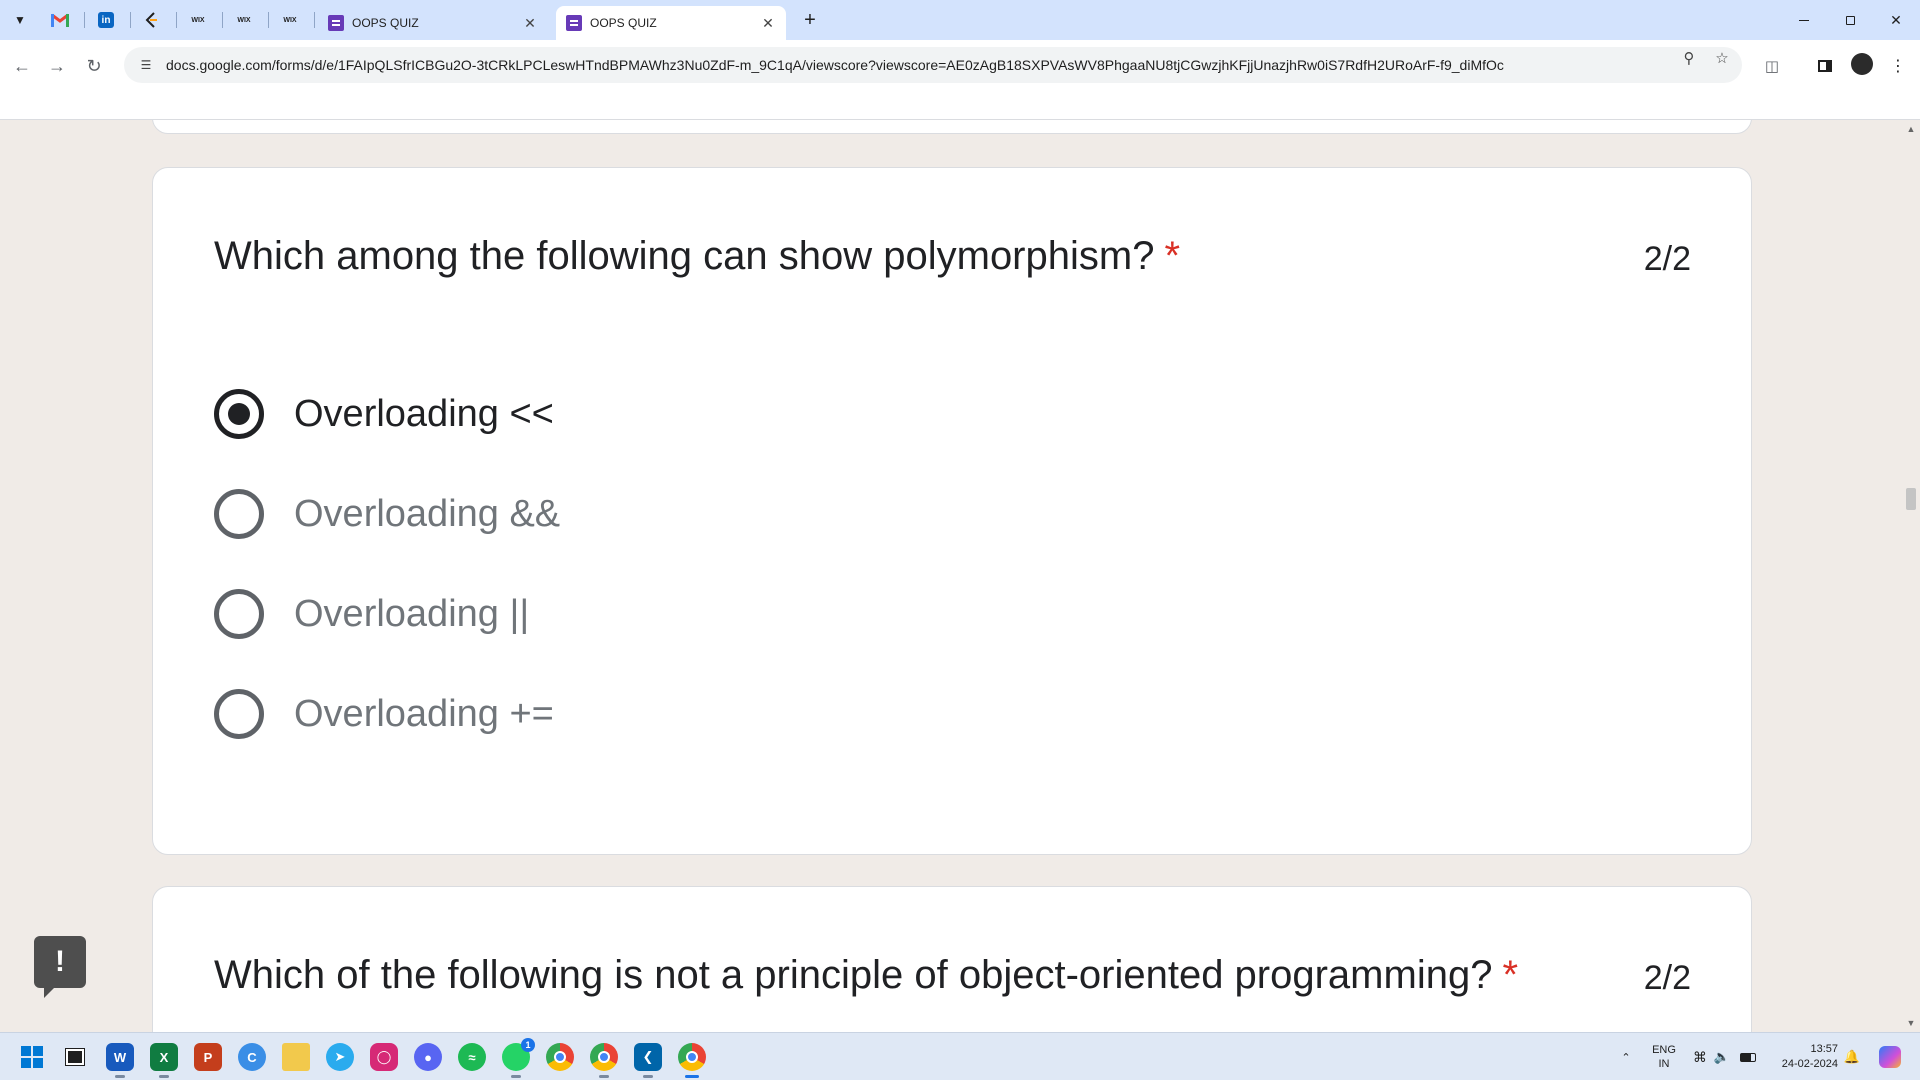 This screenshot has width=1920, height=1080. I want to click on restore-icon, so click(1850, 20).